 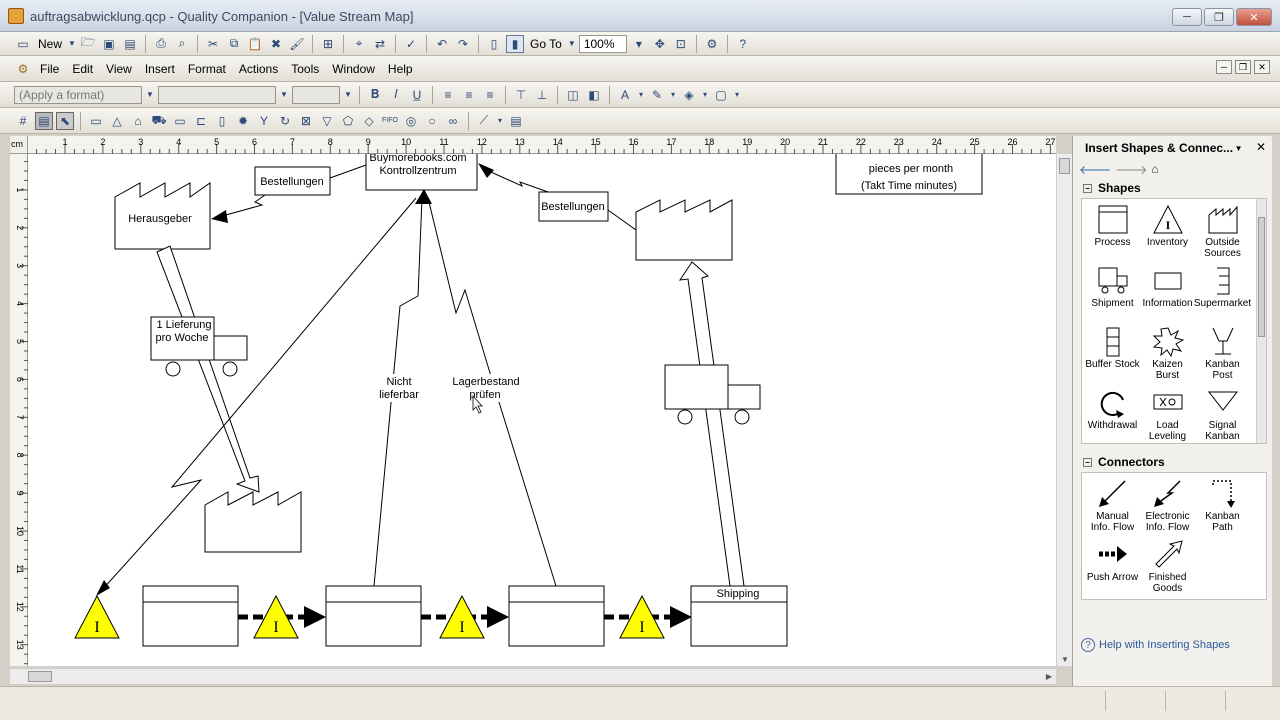 What do you see at coordinates (253, 522) in the screenshot?
I see `warehouse-factory` at bounding box center [253, 522].